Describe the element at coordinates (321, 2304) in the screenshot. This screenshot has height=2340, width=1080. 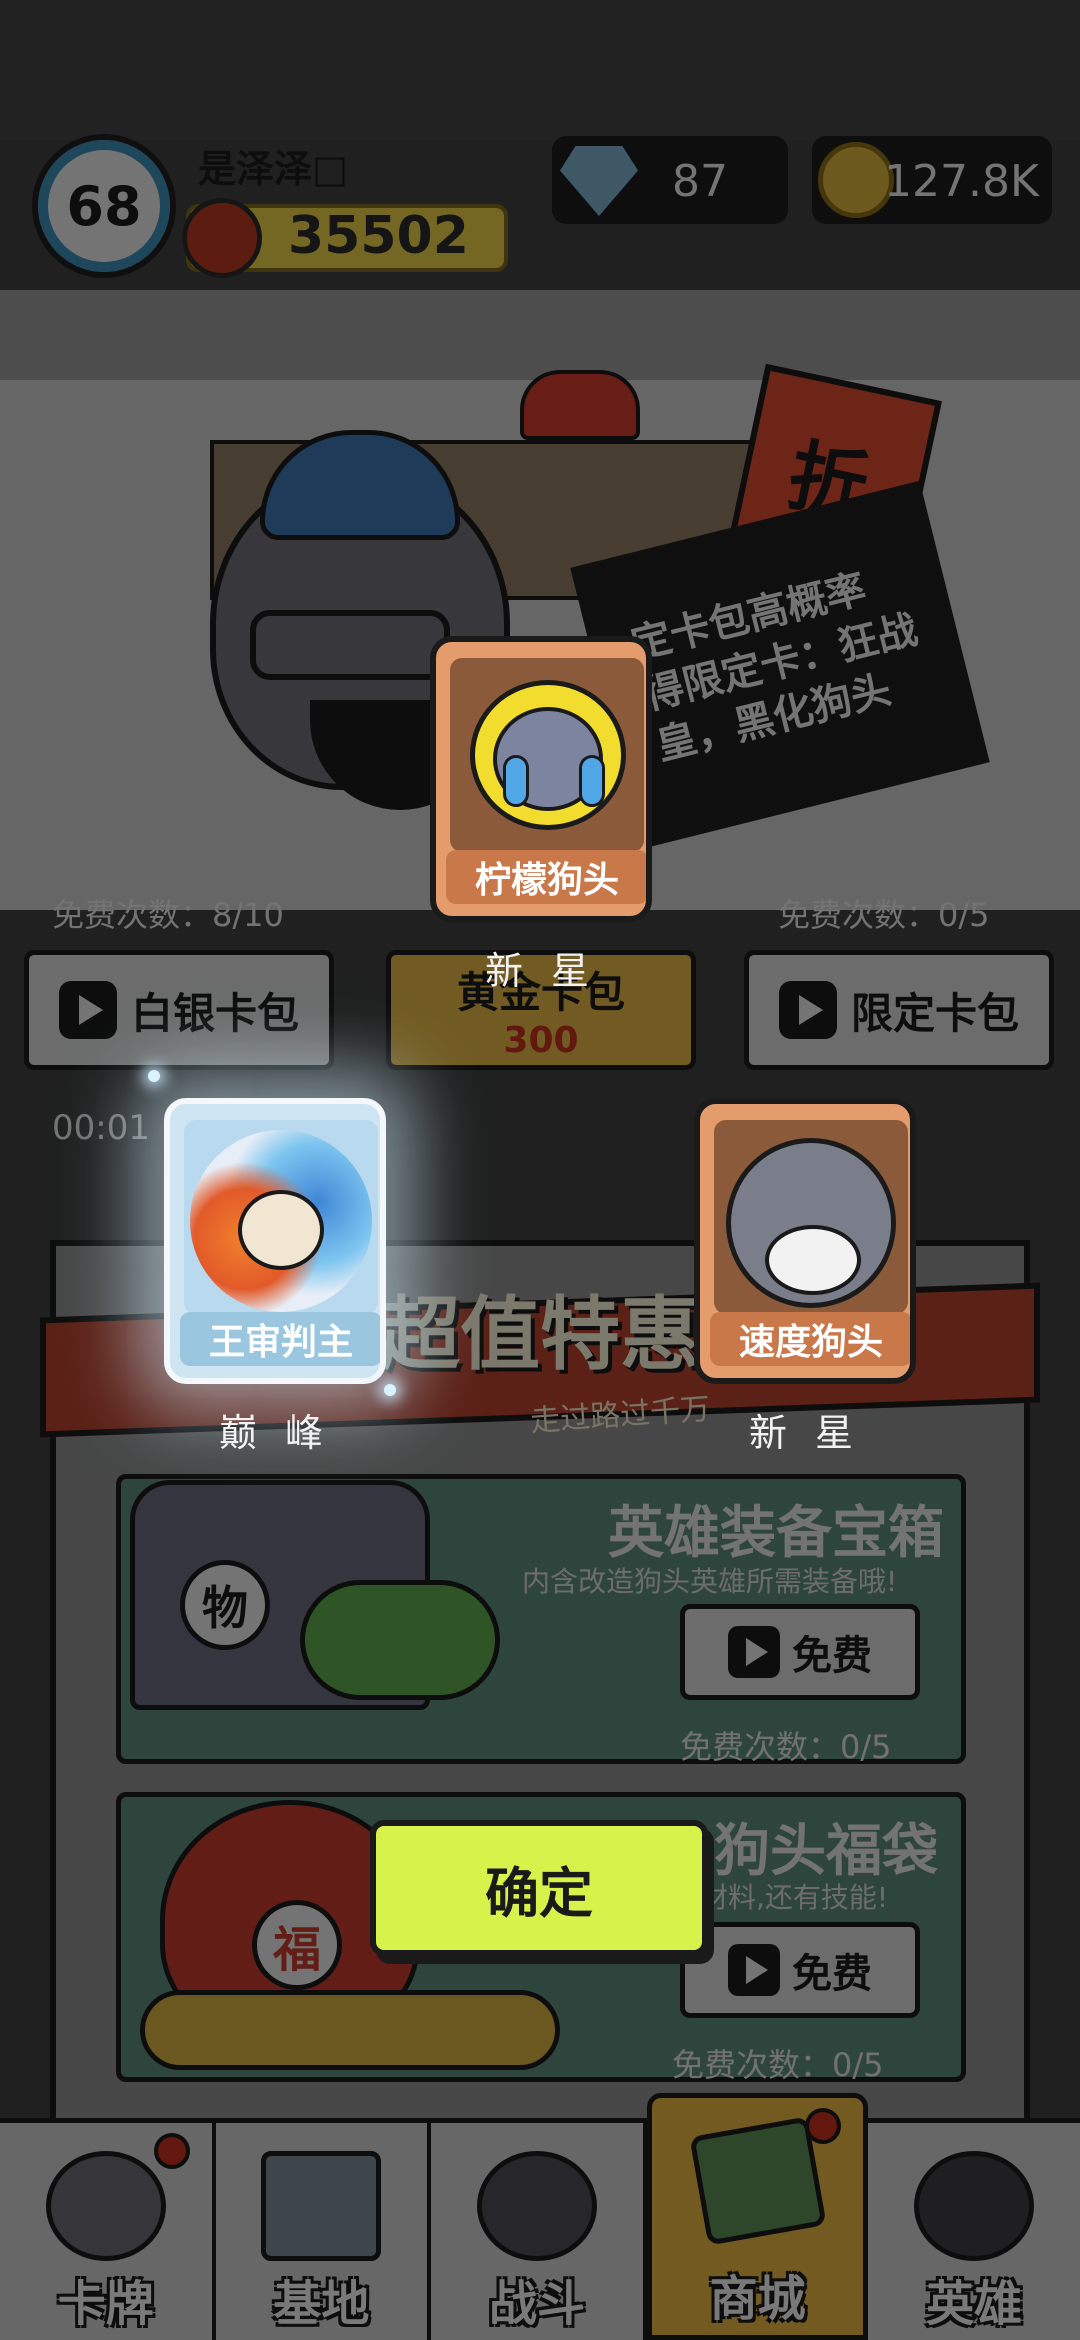
I see `nav-label: 基地` at that location.